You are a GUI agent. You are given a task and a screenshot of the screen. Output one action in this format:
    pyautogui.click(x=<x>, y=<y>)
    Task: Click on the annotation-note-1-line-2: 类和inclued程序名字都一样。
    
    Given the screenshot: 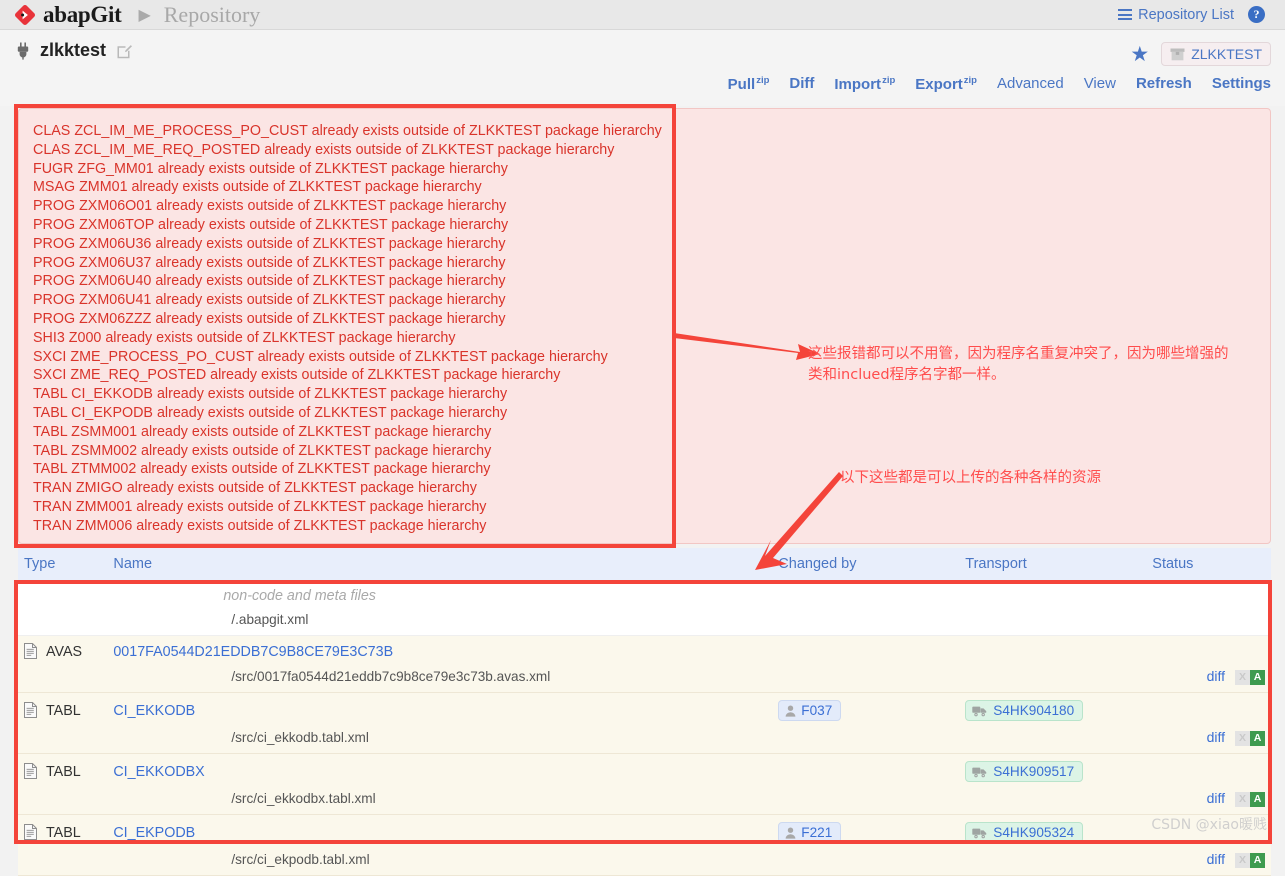 What is the action you would take?
    pyautogui.click(x=907, y=375)
    